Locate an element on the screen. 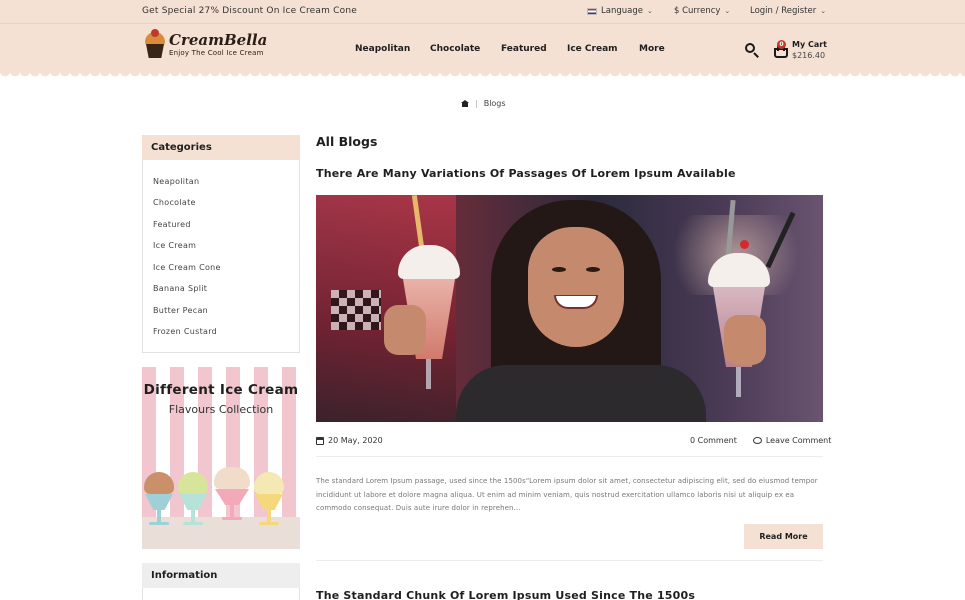  breadcrumb-current: Blogs is located at coordinates (494, 103).